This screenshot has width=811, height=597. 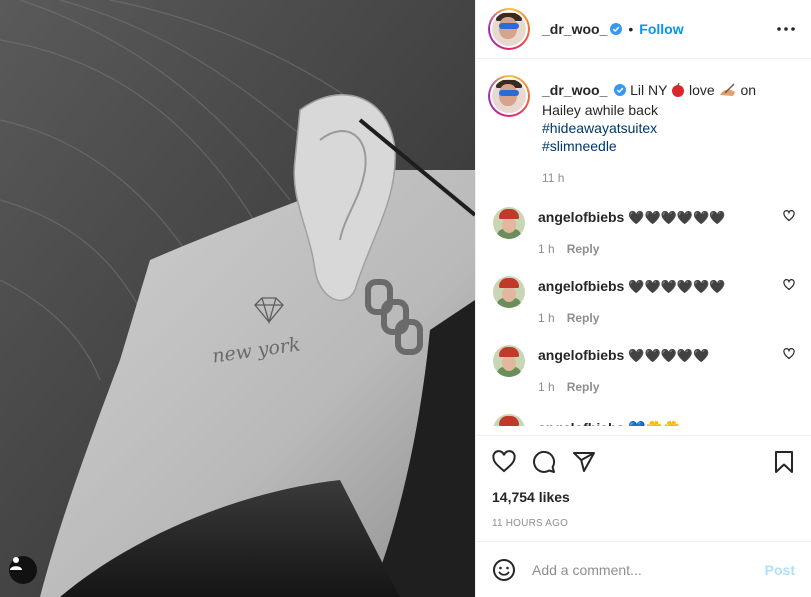 I want to click on comment-icon, so click(x=544, y=462).